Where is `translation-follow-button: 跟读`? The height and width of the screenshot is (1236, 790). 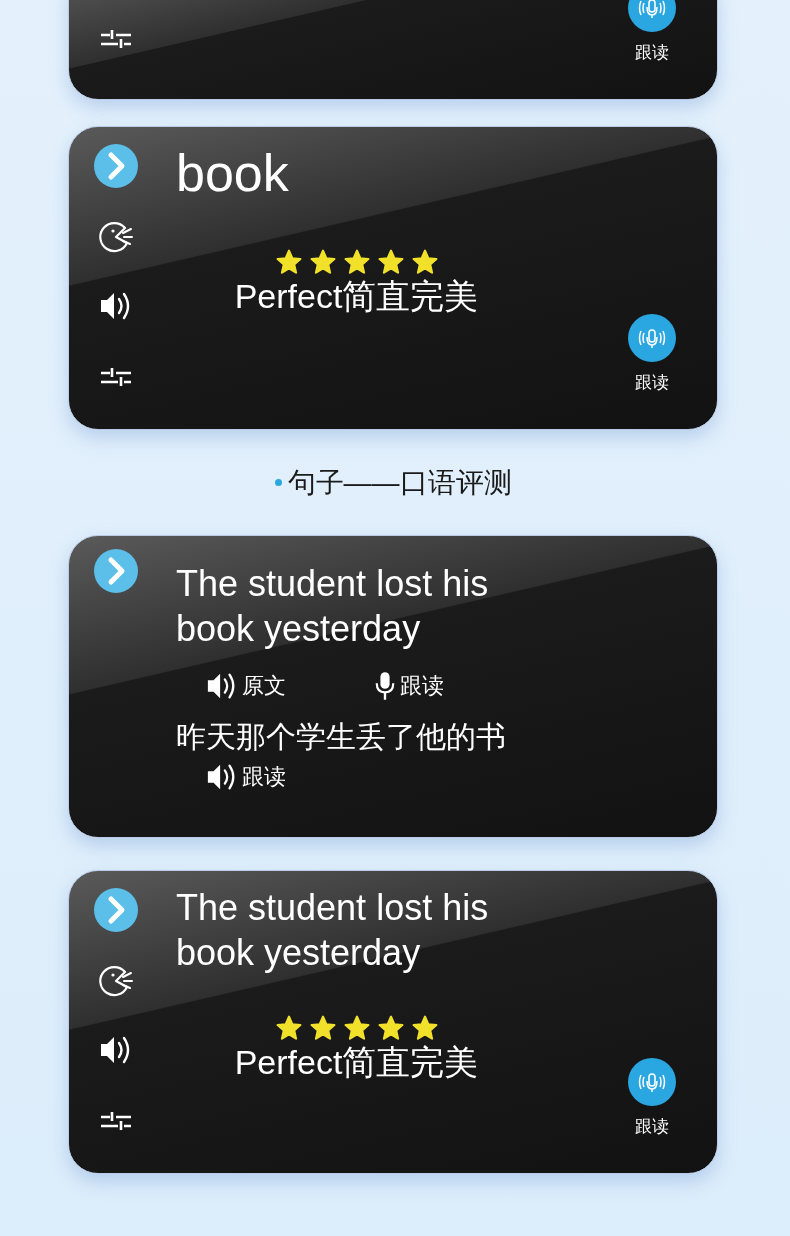 translation-follow-button: 跟读 is located at coordinates (461, 776).